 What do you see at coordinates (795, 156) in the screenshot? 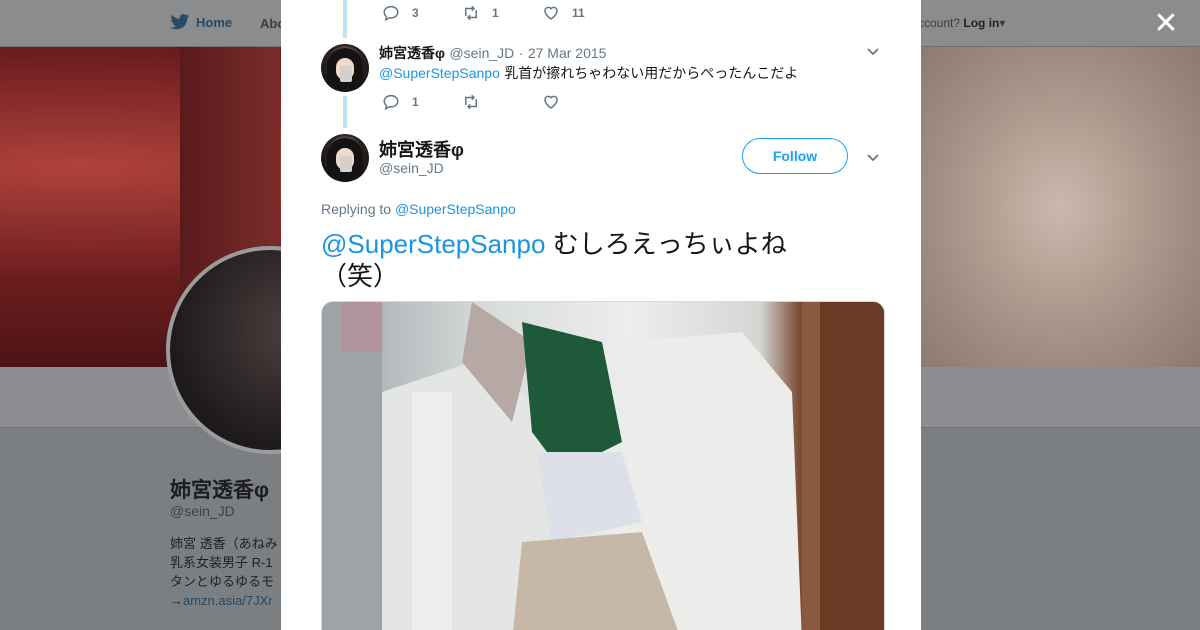
I see `follow-button: Follow` at bounding box center [795, 156].